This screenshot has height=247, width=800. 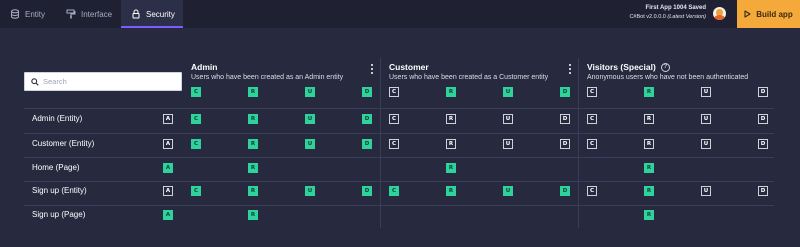 What do you see at coordinates (160, 14) in the screenshot?
I see `tab-label: Security` at bounding box center [160, 14].